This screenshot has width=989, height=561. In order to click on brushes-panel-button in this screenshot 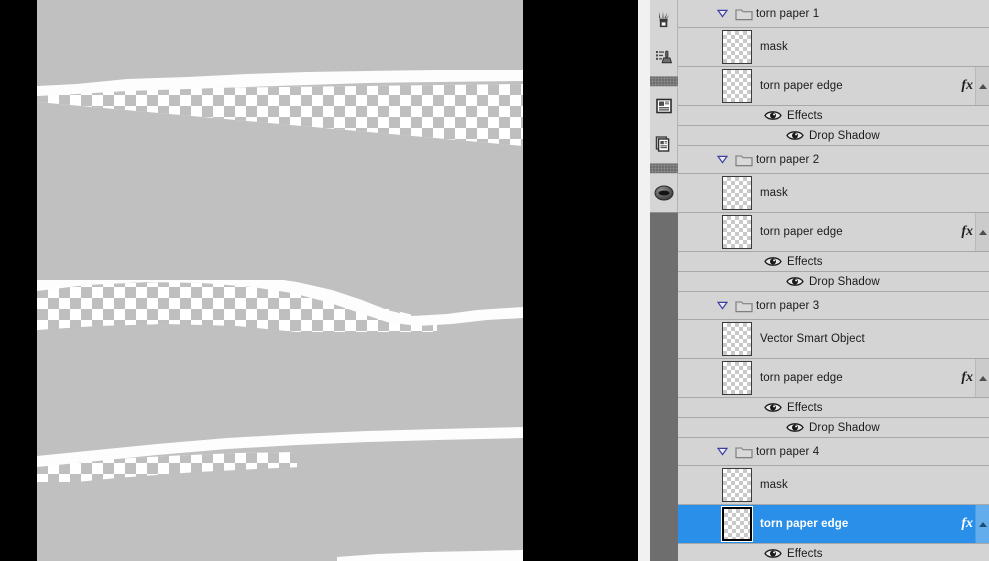, I will do `click(664, 19)`.